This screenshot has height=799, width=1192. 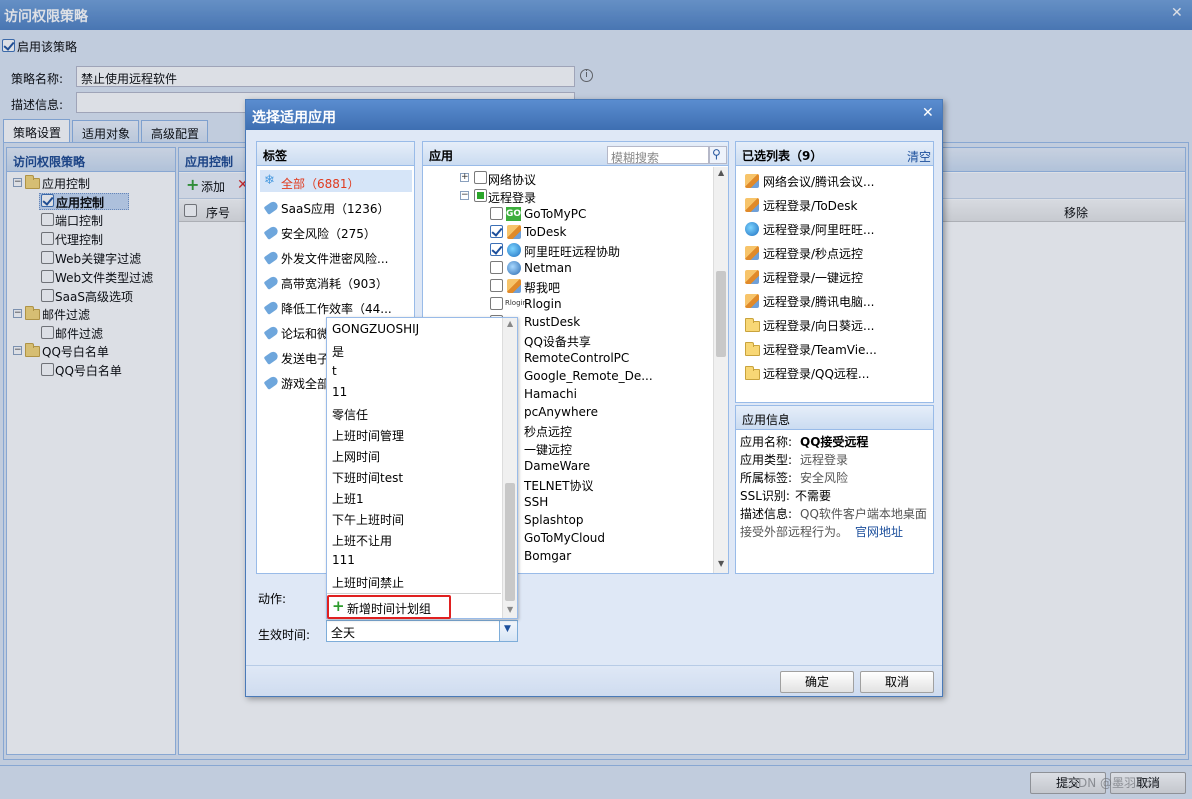 I want to click on dropdown-option: 下午上班时间, so click(x=368, y=519).